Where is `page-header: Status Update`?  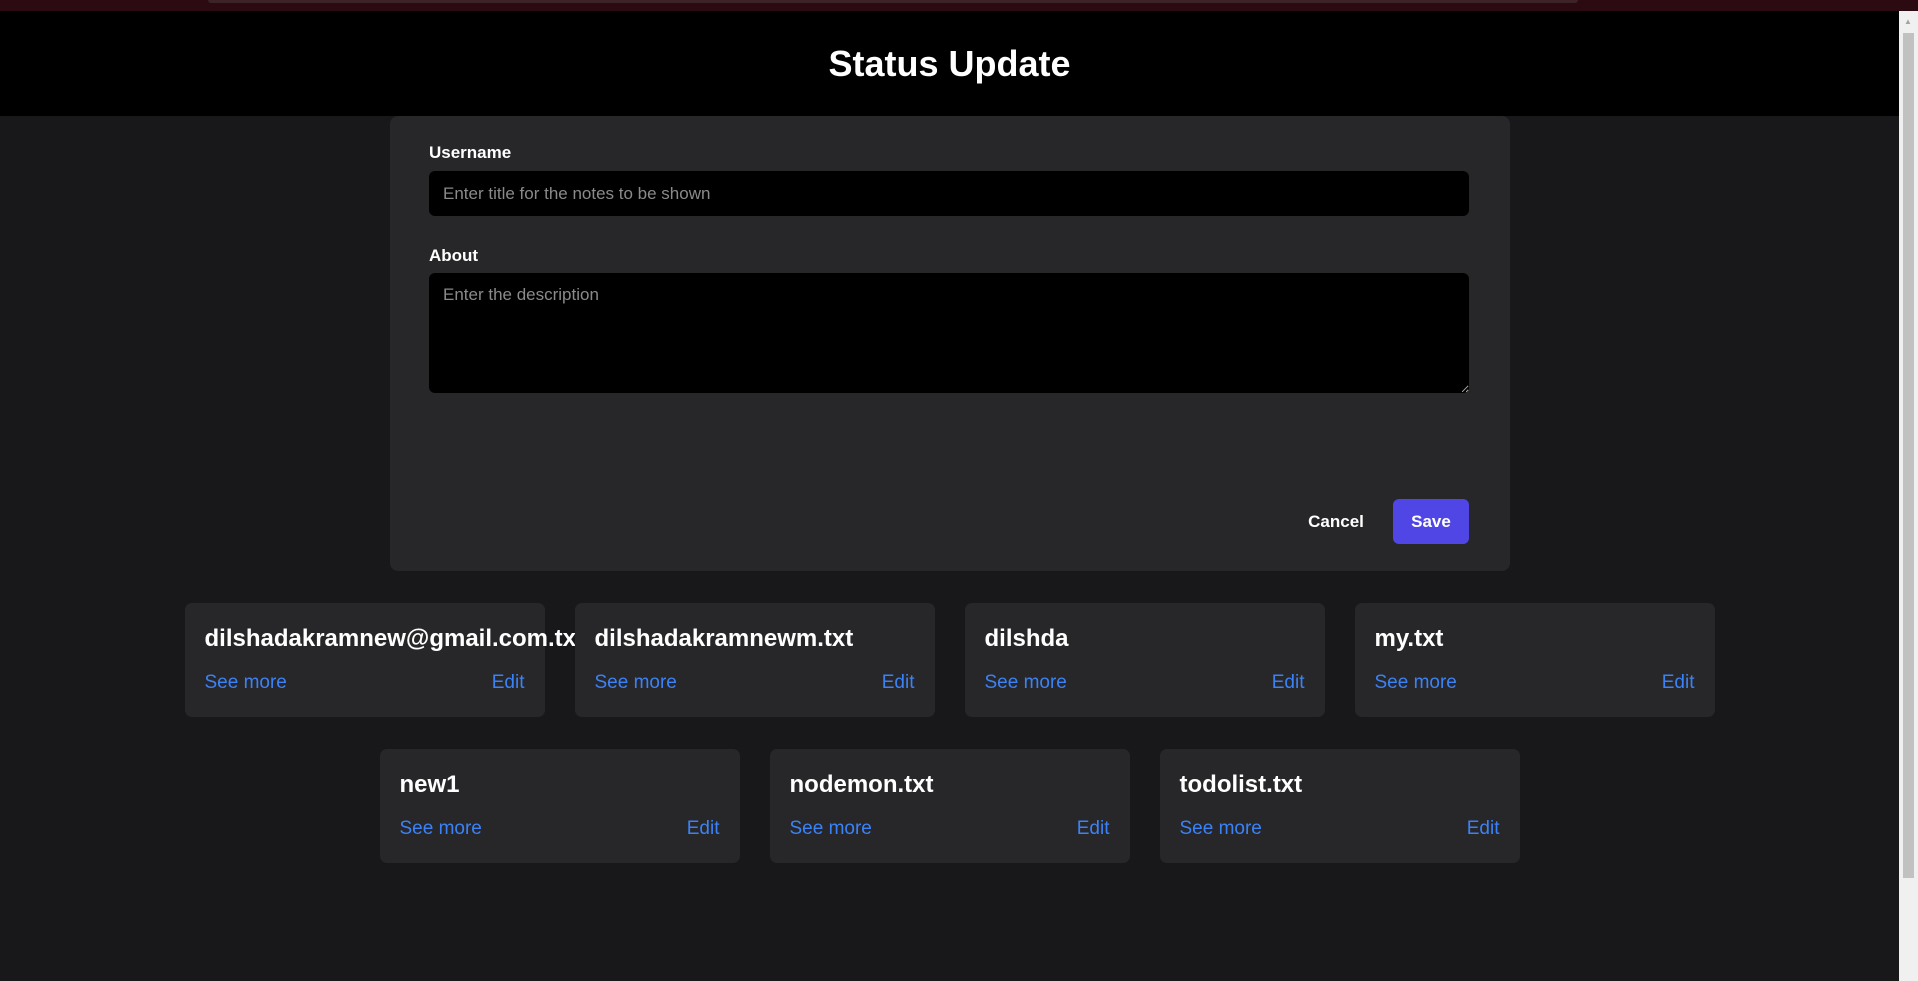 page-header: Status Update is located at coordinates (949, 63).